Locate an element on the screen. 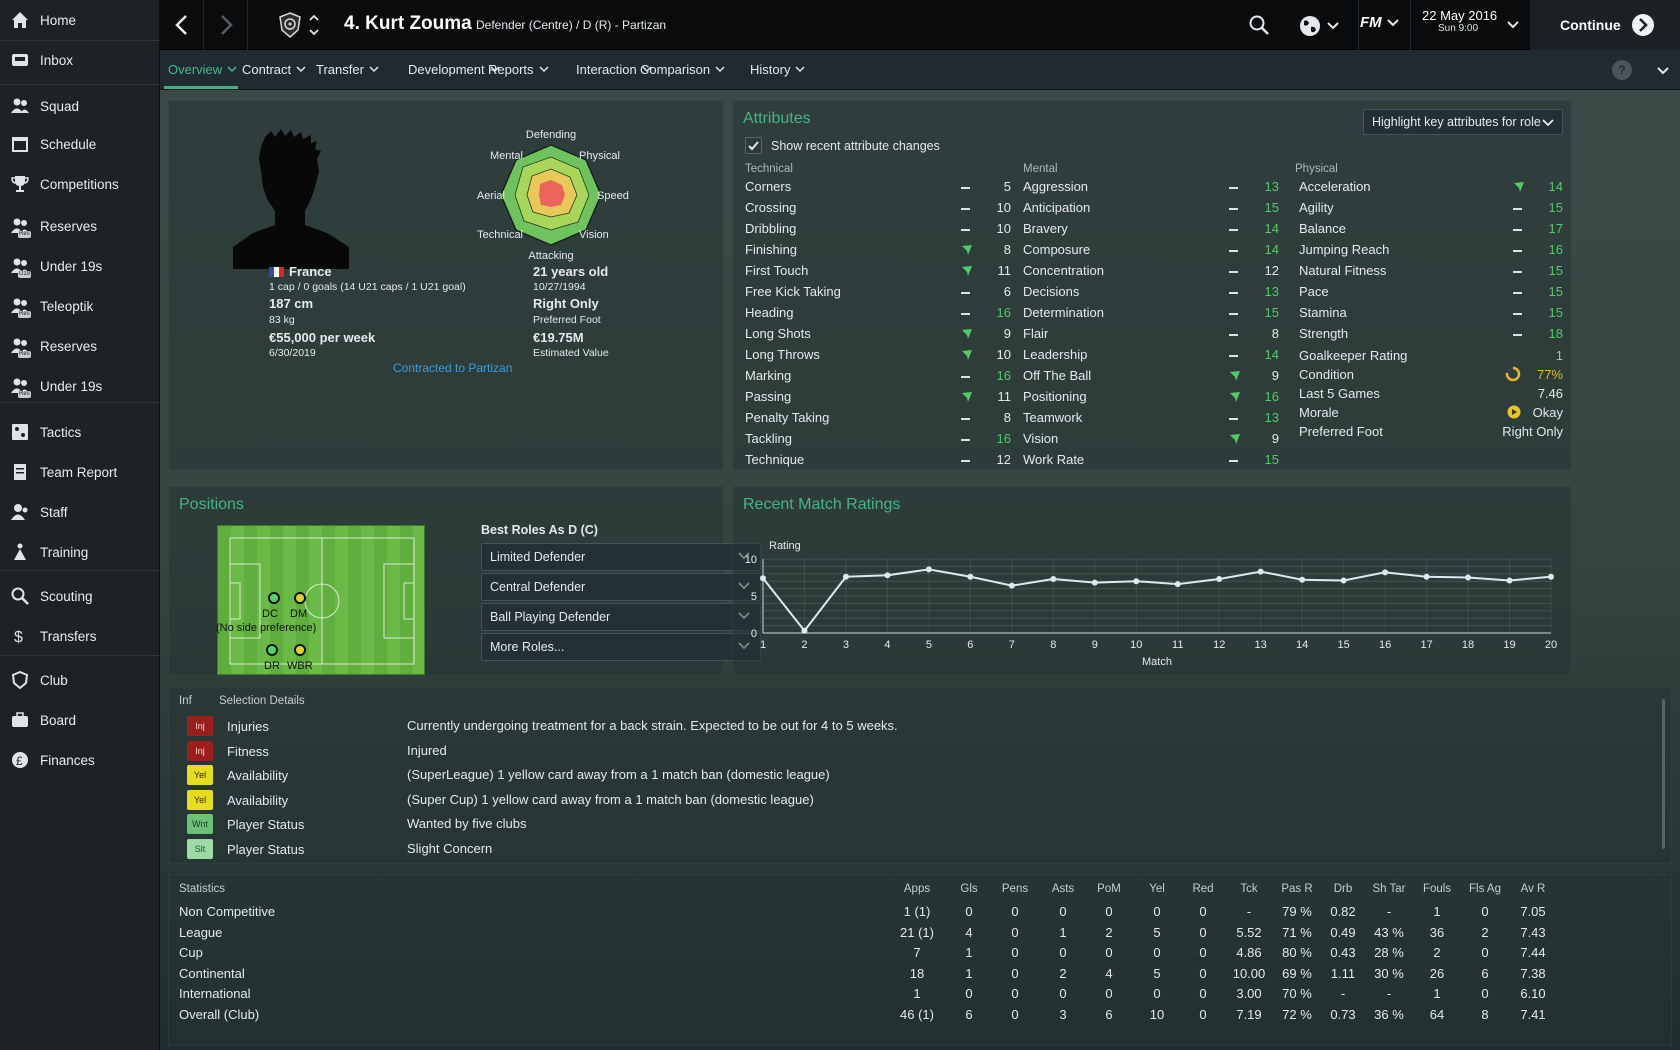  attribute-row: Aggression 13 is located at coordinates (1154, 187).